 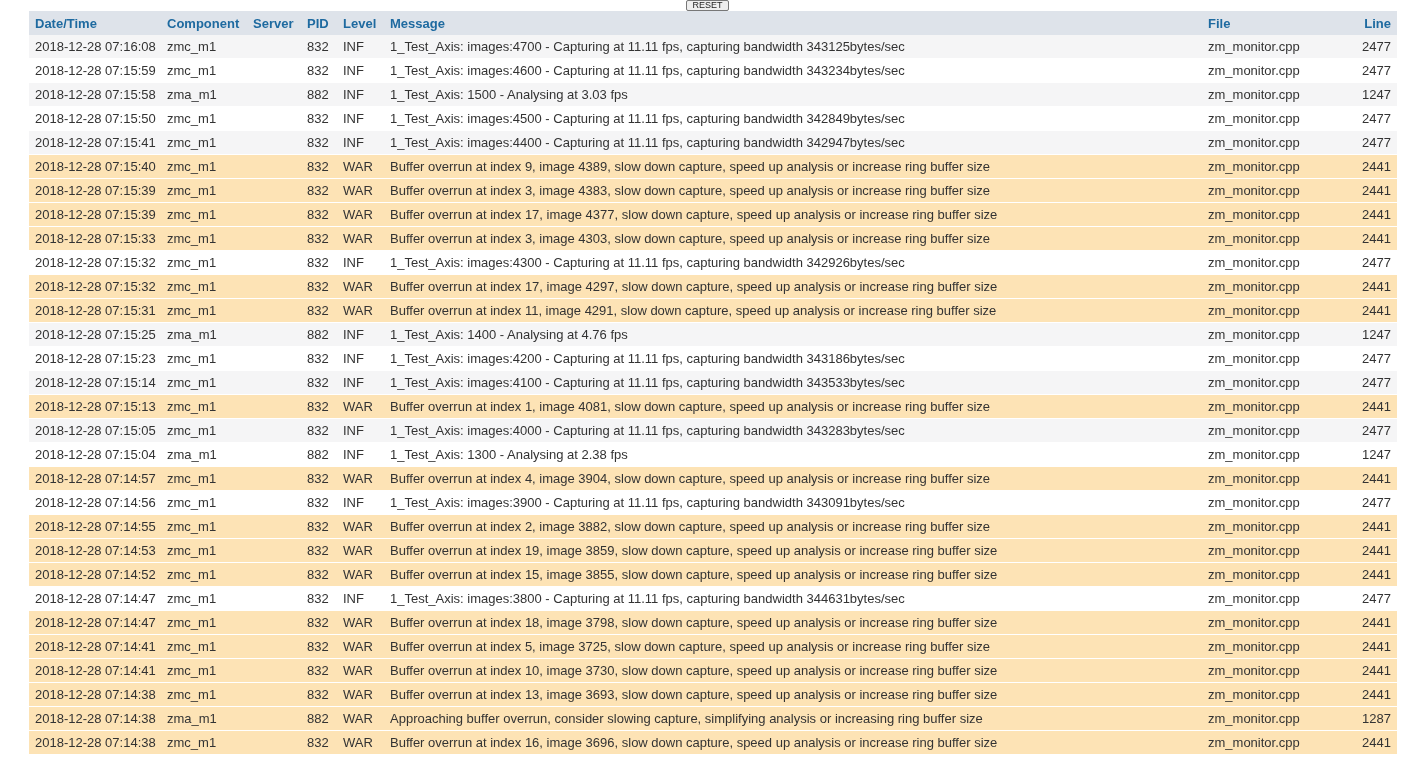 I want to click on table-cell: Buffer overrun at index 16, image 3696, slow down capture, speed up analysis or increase ring buffer size, so click(x=793, y=742).